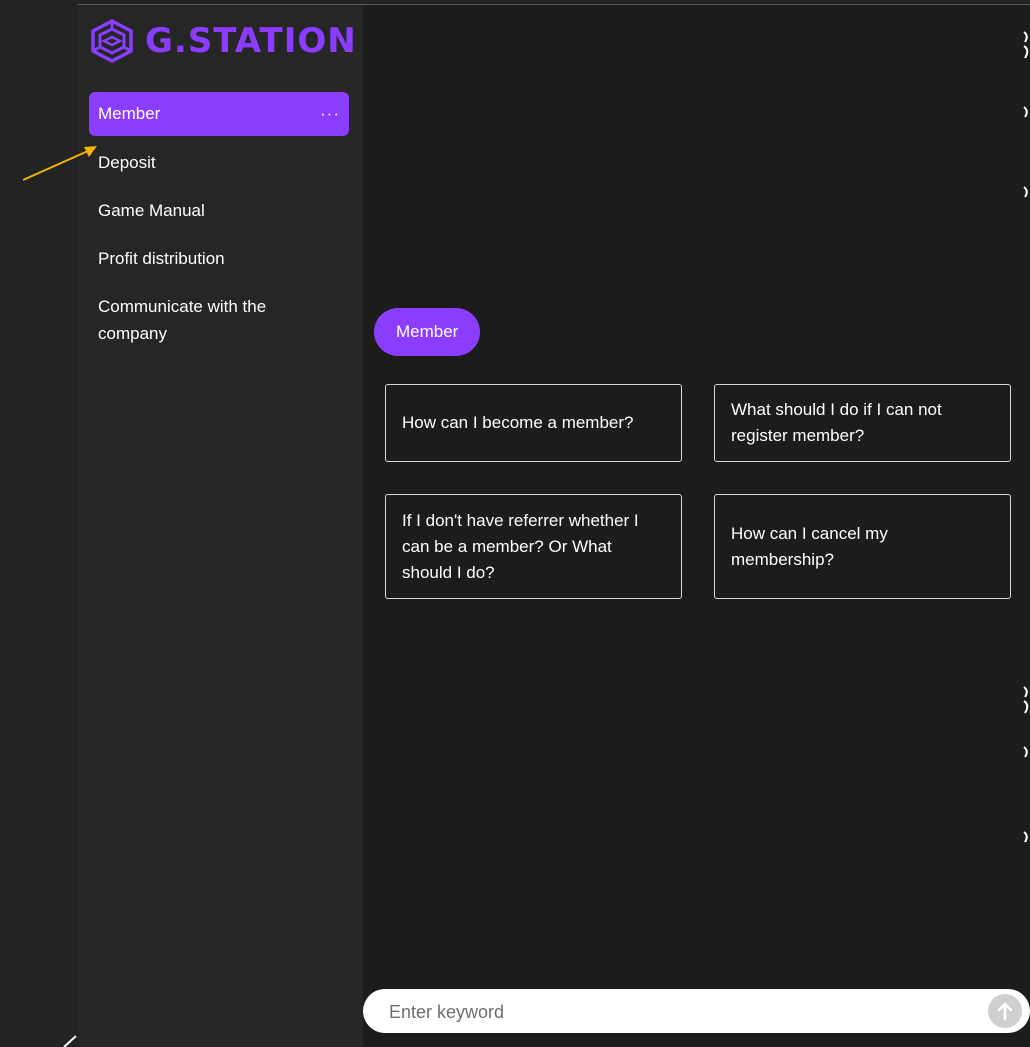  I want to click on question-text: How can I cancel my membership?, so click(809, 546).